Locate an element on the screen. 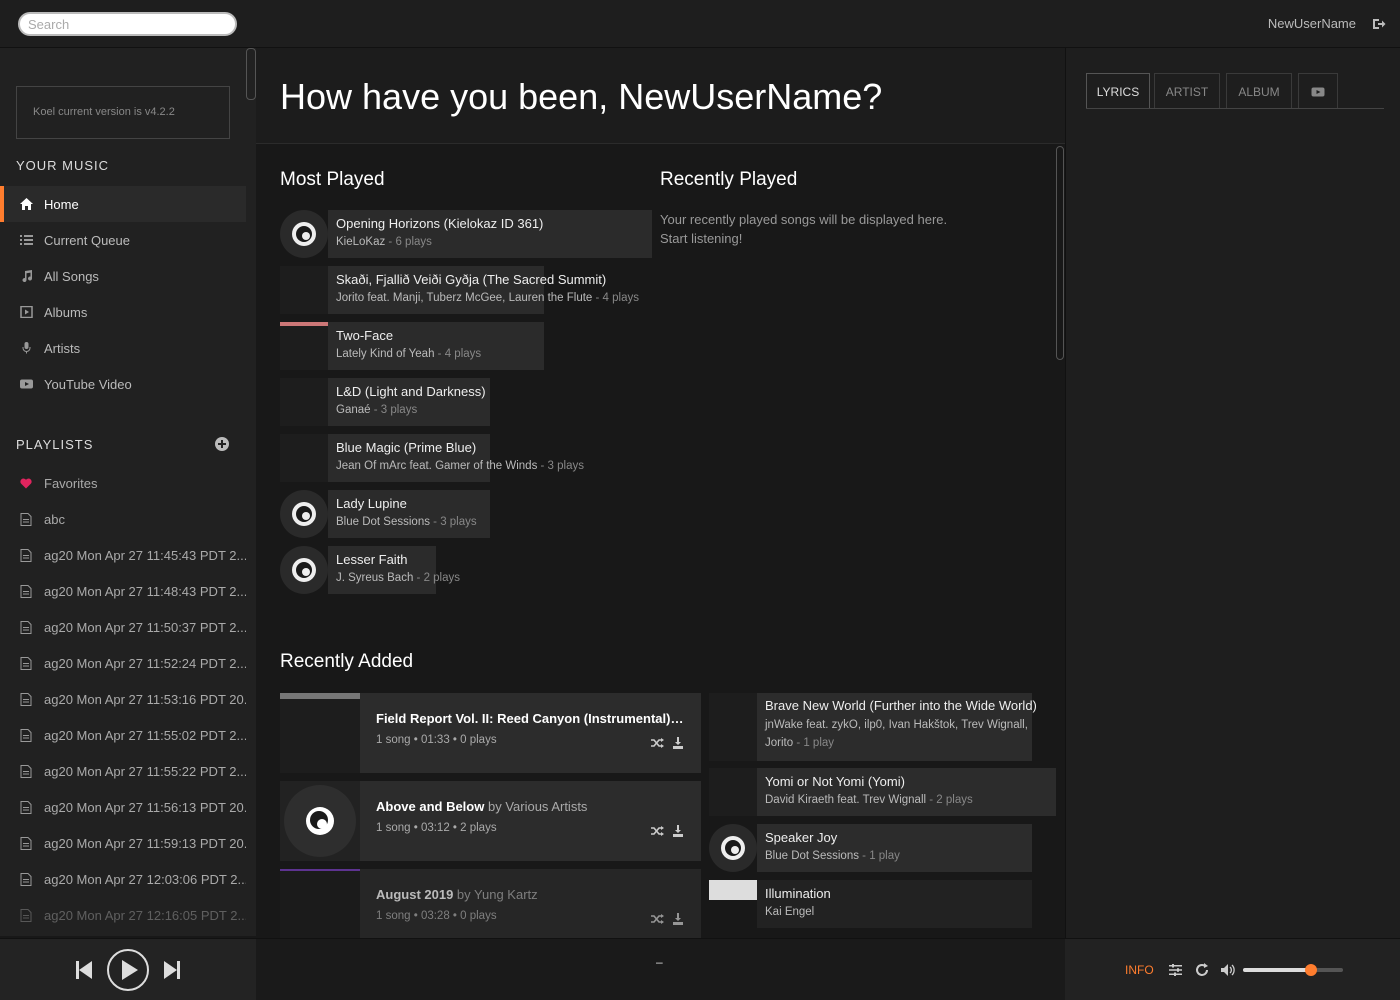 The width and height of the screenshot is (1400, 1000). volume-slider is located at coordinates (1293, 970).